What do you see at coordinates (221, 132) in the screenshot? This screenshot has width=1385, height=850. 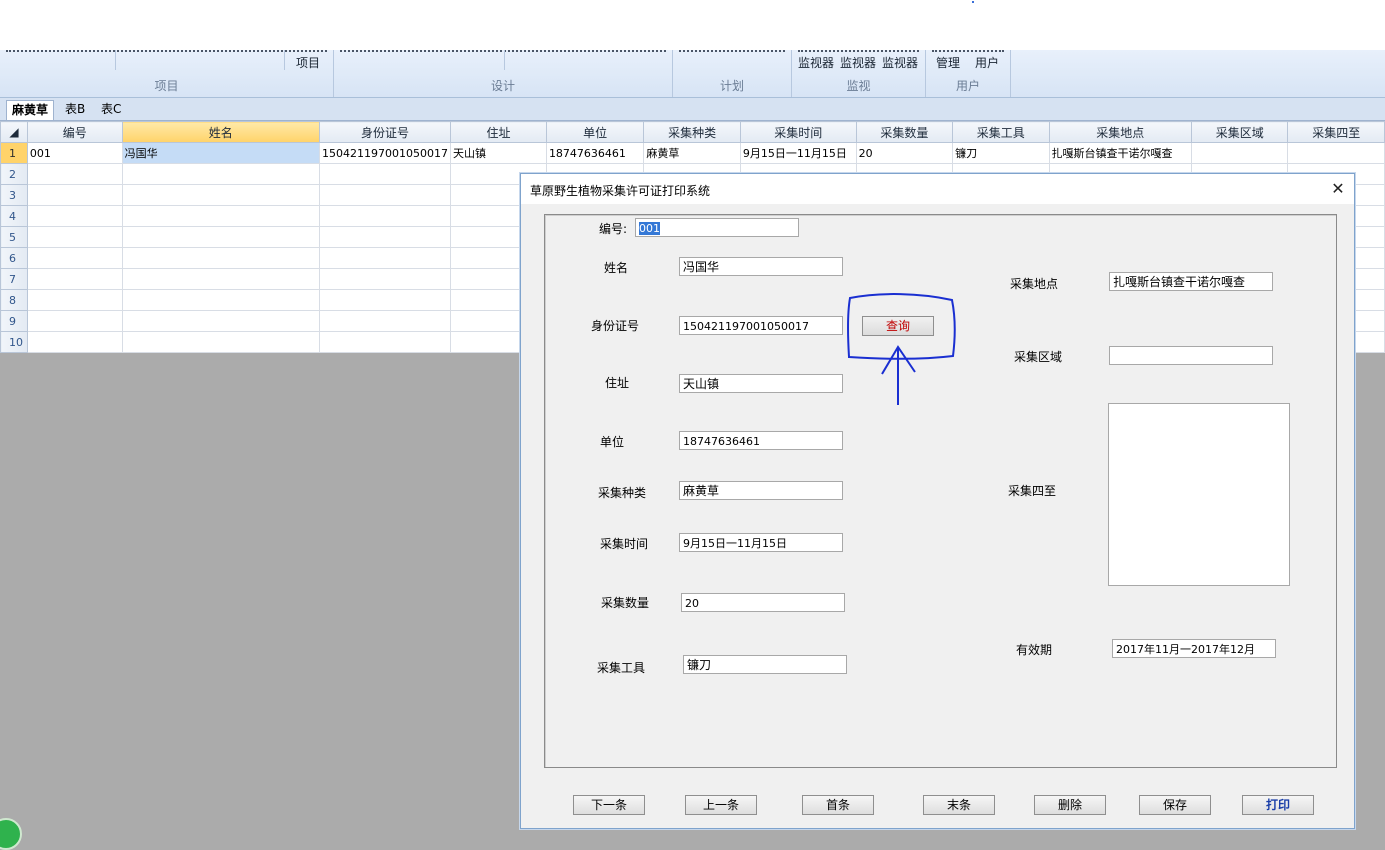 I see `column-header: 姓名` at bounding box center [221, 132].